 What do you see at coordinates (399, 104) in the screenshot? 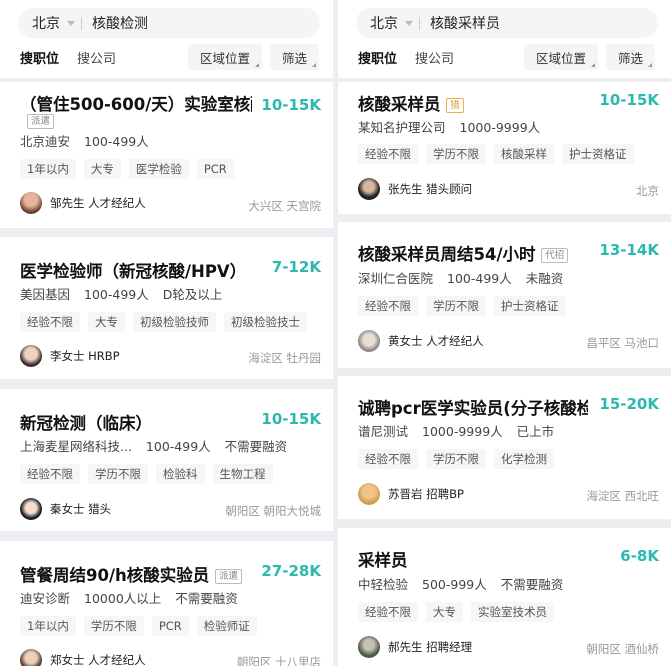
I see `job-title-text: 核酸采样员` at bounding box center [399, 104].